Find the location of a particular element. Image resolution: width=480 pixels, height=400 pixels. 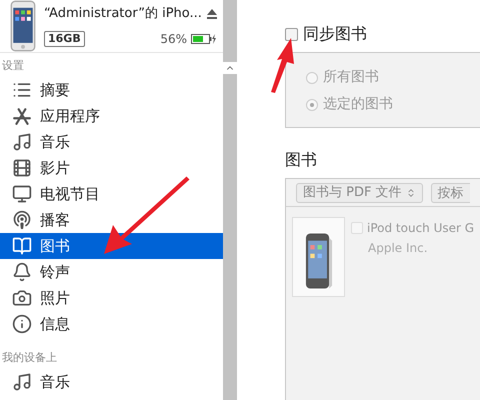

radio-label: 所有图书 is located at coordinates (351, 77).